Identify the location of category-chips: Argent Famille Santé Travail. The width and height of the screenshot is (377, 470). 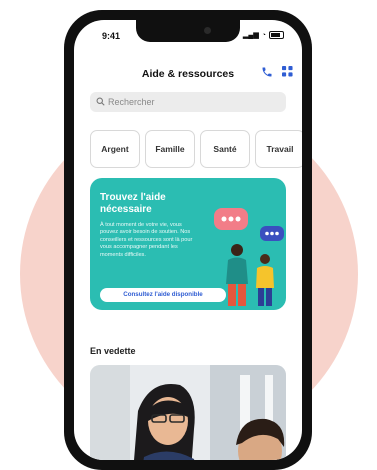
(196, 150).